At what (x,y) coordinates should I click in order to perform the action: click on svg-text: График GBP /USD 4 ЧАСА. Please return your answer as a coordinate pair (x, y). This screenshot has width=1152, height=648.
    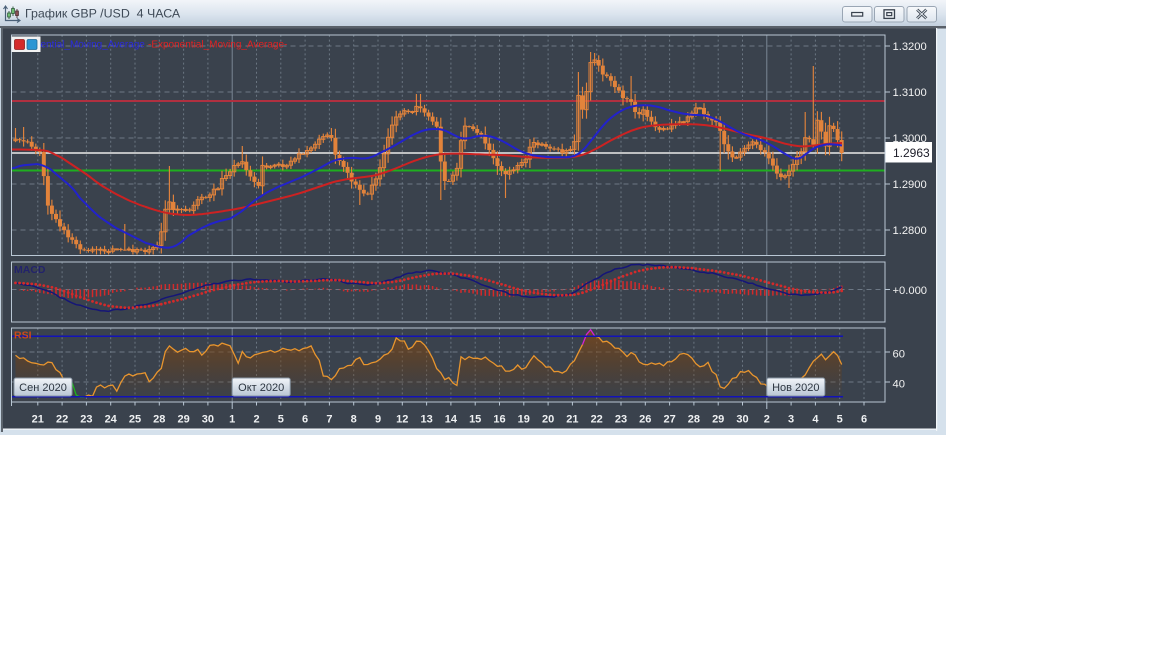
    Looking at the image, I should click on (103, 14).